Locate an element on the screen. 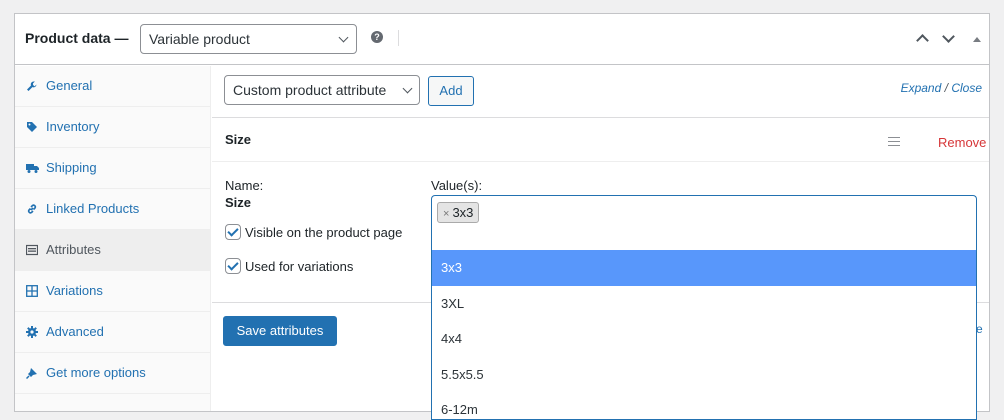  tab-get-more-options: Get more options is located at coordinates (112, 373).